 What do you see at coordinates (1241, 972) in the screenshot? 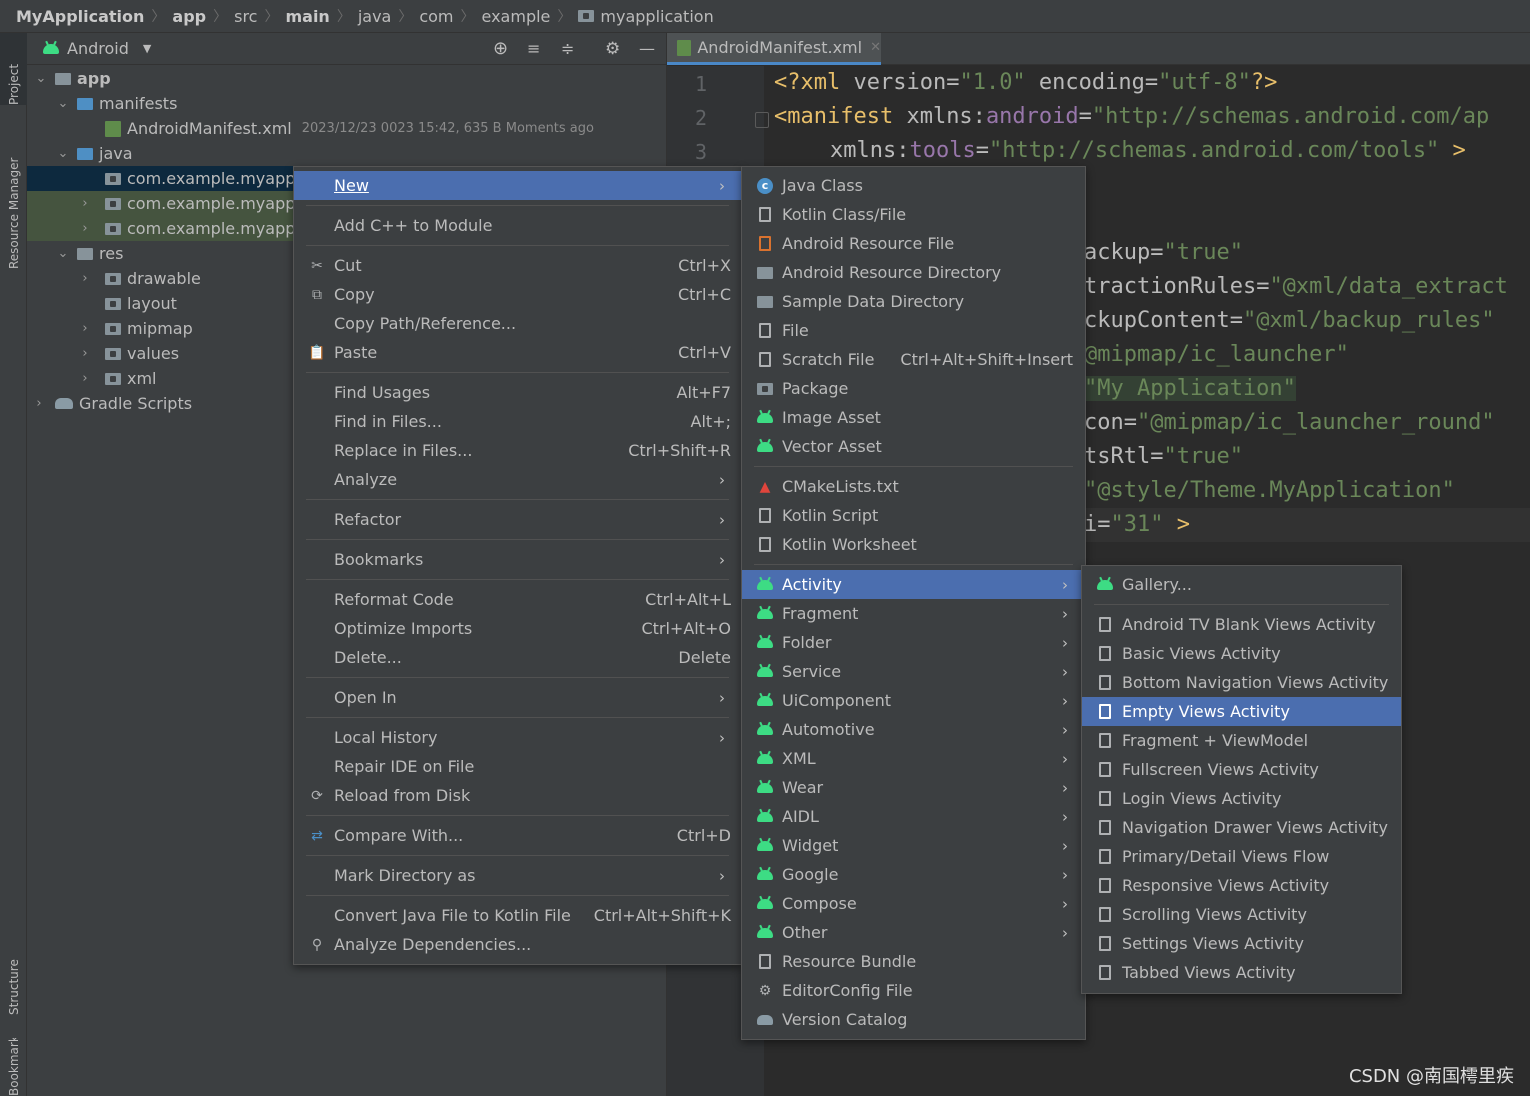
I see `menu-item-activity-template: Tabbed Views Activity` at bounding box center [1241, 972].